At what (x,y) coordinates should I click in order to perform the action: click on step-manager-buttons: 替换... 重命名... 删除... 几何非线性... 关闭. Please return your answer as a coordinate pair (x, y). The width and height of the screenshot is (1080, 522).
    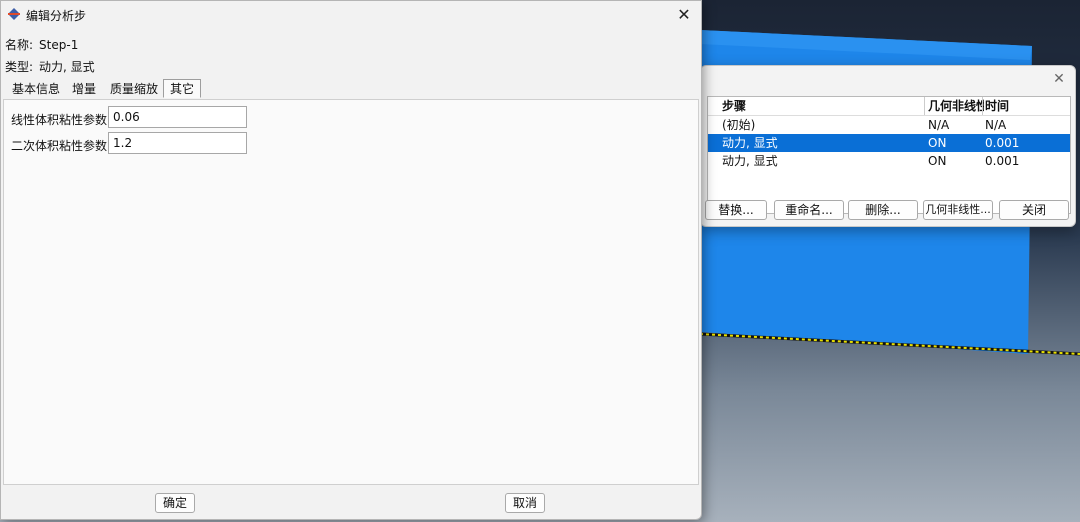
    Looking at the image, I should click on (888, 211).